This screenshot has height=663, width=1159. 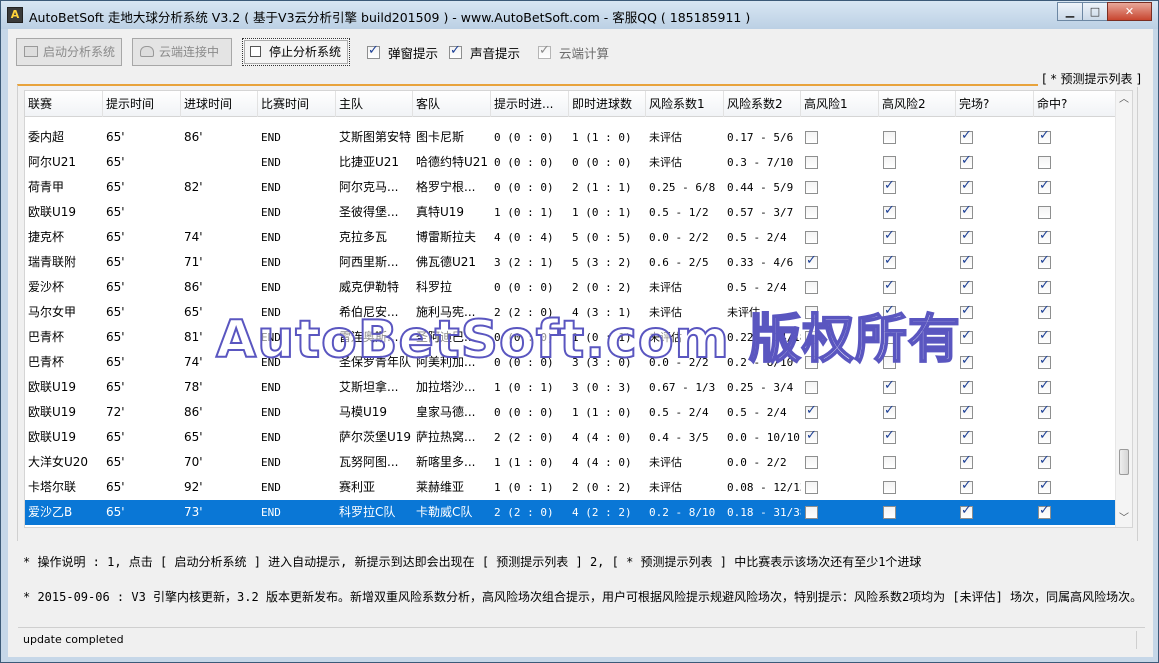 What do you see at coordinates (1095, 11) in the screenshot?
I see `maximize-button: □` at bounding box center [1095, 11].